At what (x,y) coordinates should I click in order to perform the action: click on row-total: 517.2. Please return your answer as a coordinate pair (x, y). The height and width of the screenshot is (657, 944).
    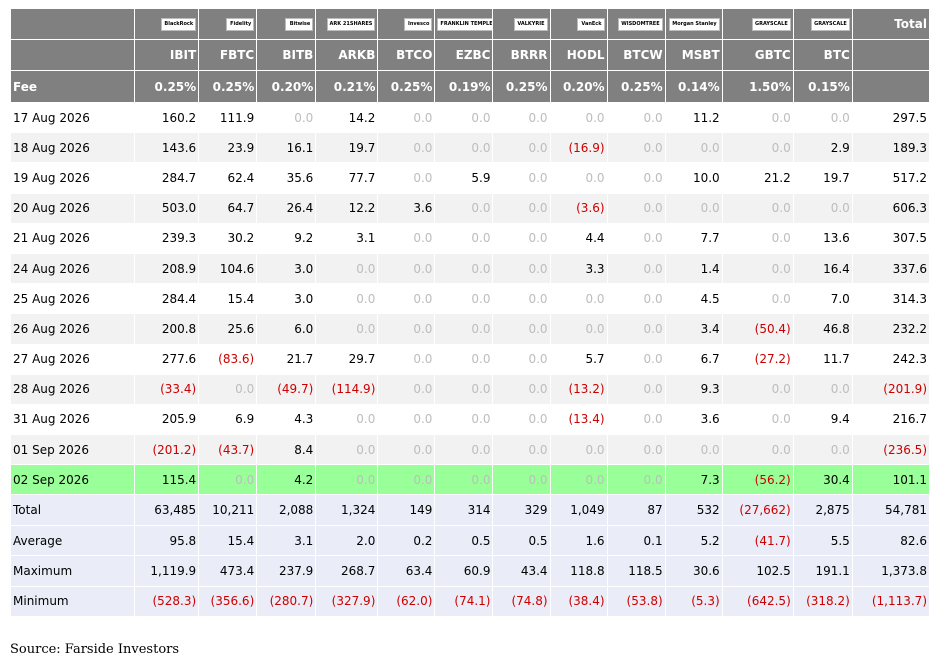
    Looking at the image, I should click on (909, 177).